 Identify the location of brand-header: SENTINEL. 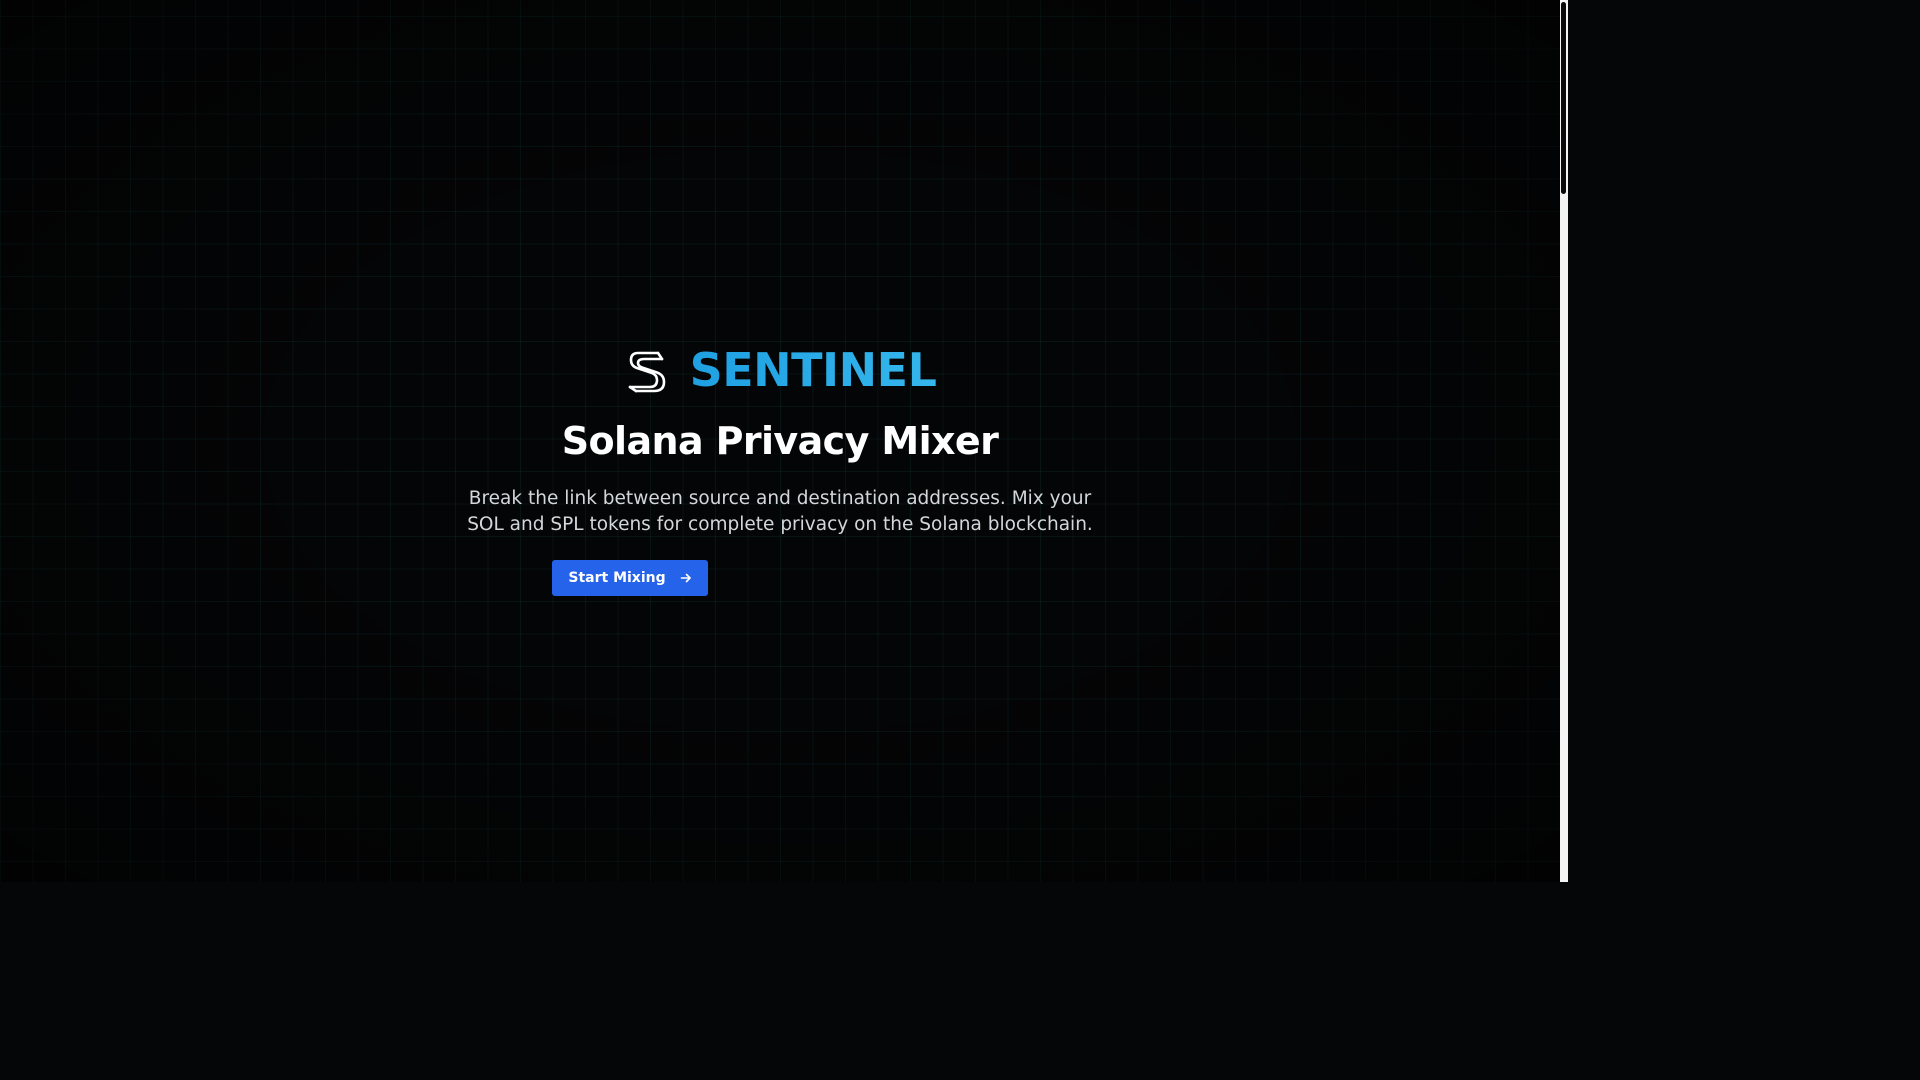
(780, 370).